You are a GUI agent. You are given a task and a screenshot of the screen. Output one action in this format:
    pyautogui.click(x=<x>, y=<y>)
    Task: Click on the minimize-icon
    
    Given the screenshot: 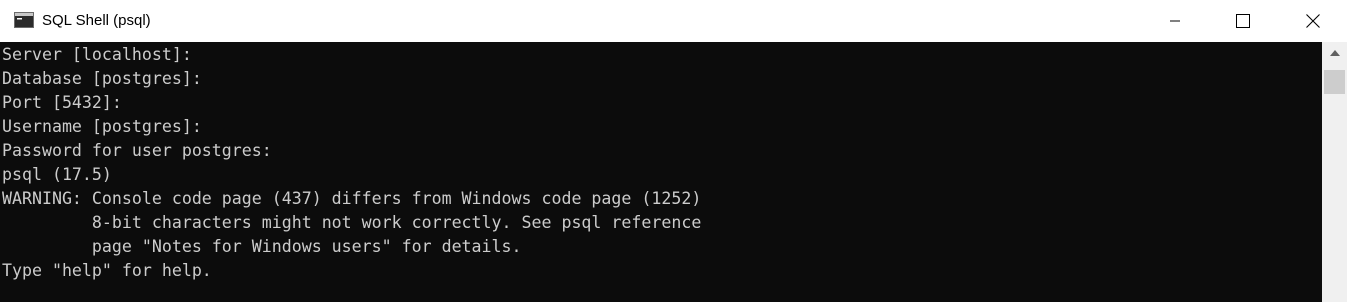 What is the action you would take?
    pyautogui.click(x=1175, y=21)
    